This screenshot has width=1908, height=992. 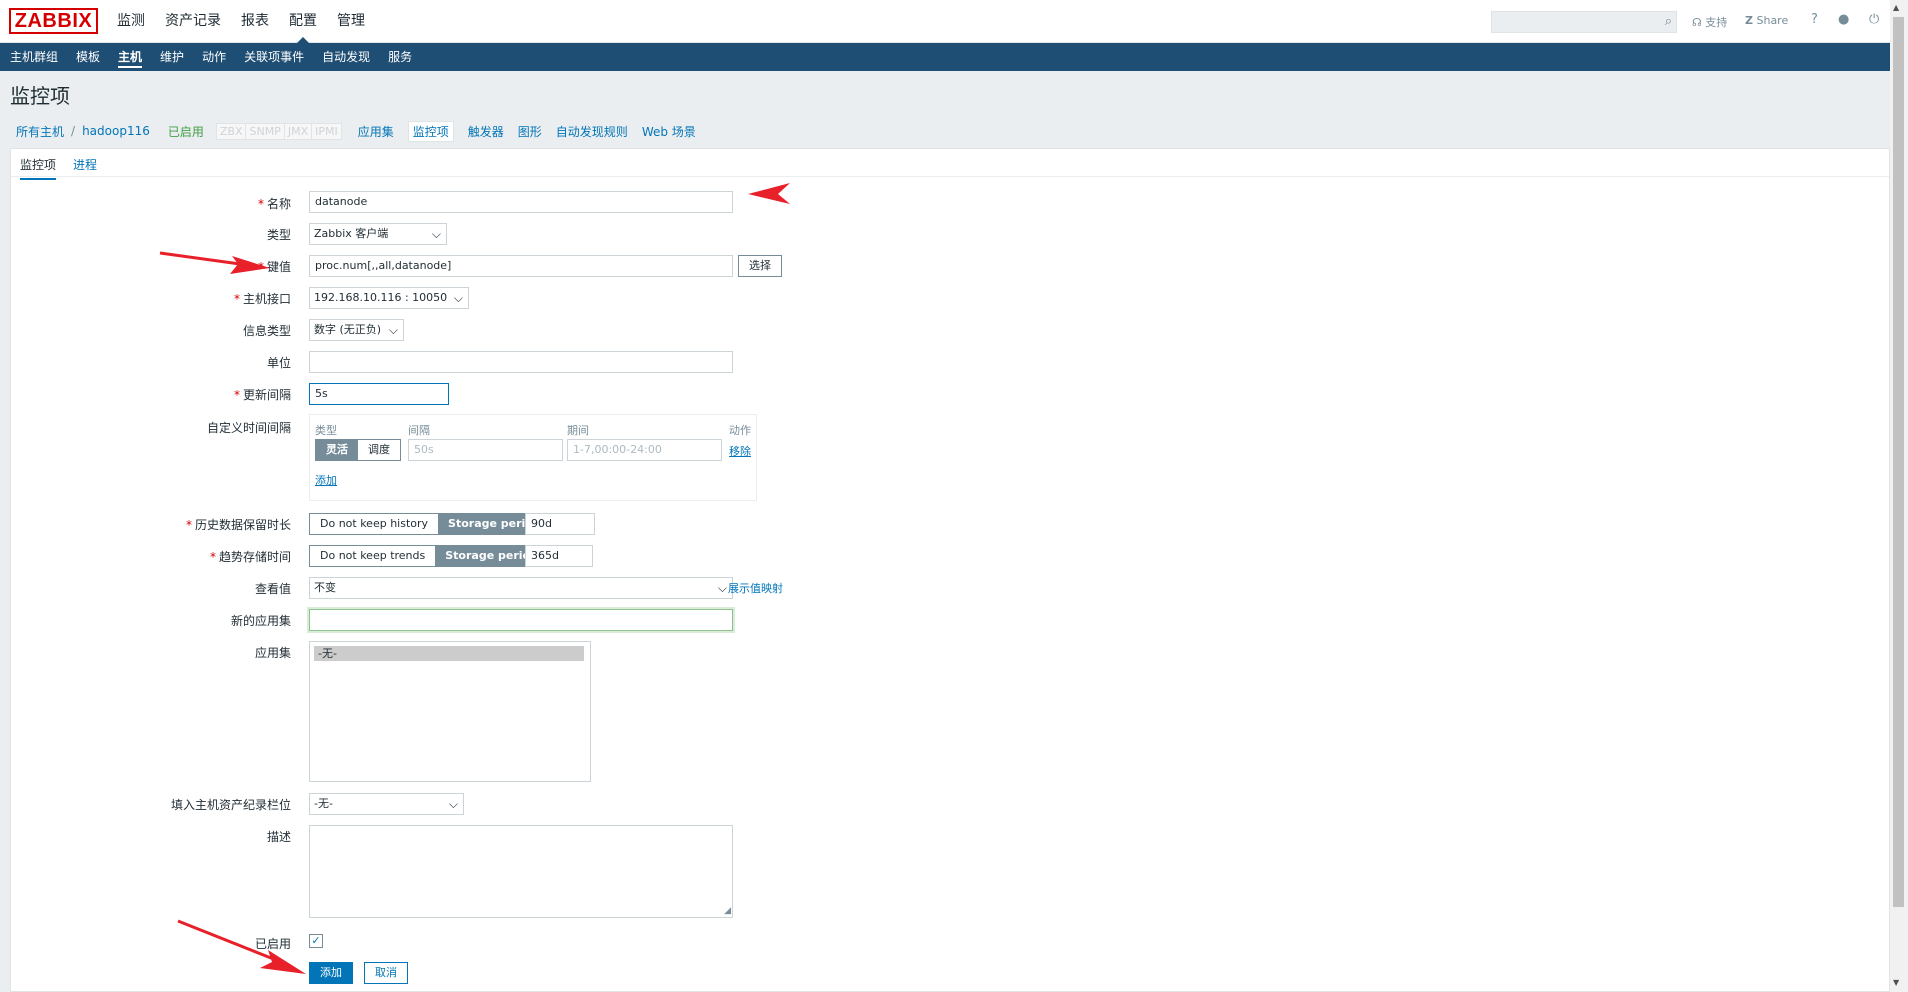 What do you see at coordinates (250, 557) in the screenshot?
I see `trends-label: * 趋势存储时间` at bounding box center [250, 557].